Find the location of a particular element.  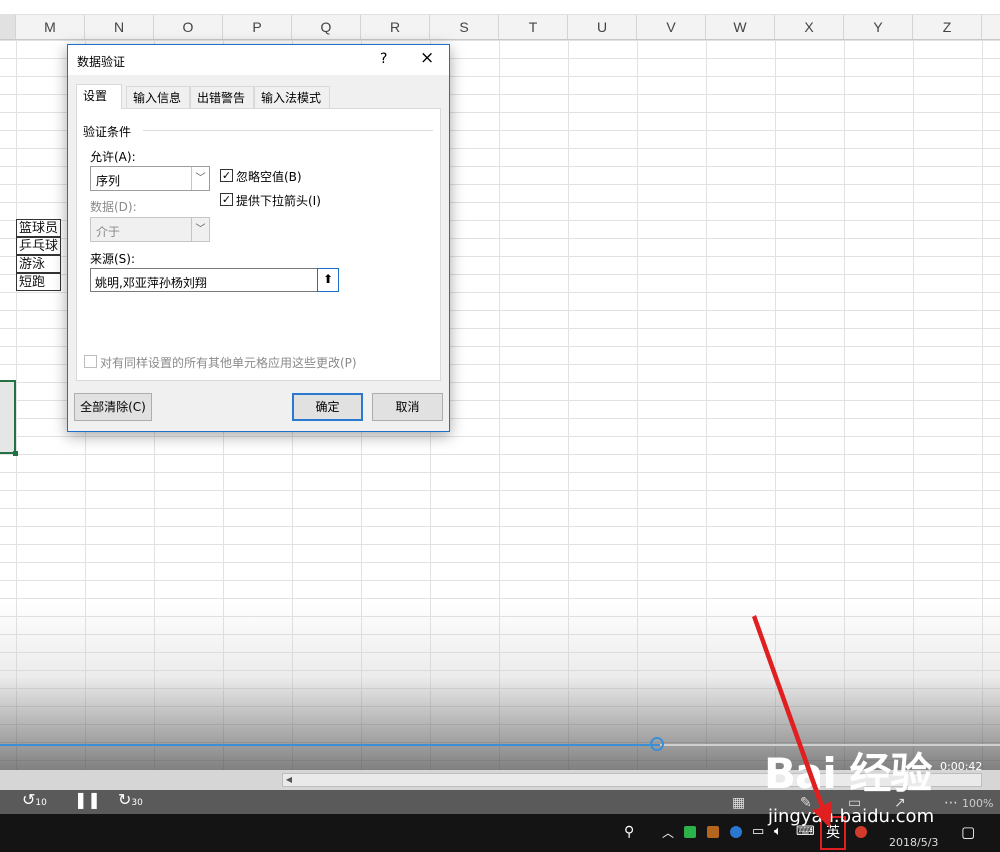

in-cell-dropdown-label: 提供下拉箭头(I) is located at coordinates (278, 201).